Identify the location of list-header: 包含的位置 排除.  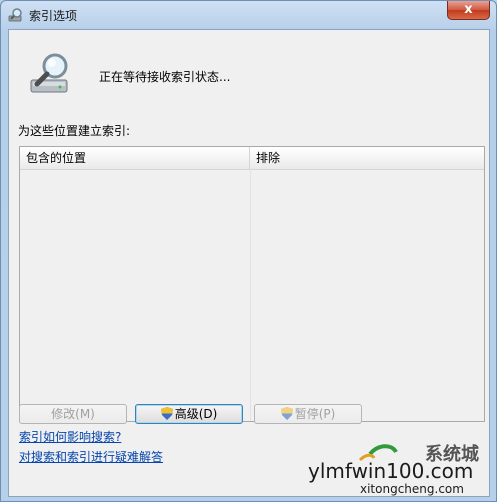
(252, 158).